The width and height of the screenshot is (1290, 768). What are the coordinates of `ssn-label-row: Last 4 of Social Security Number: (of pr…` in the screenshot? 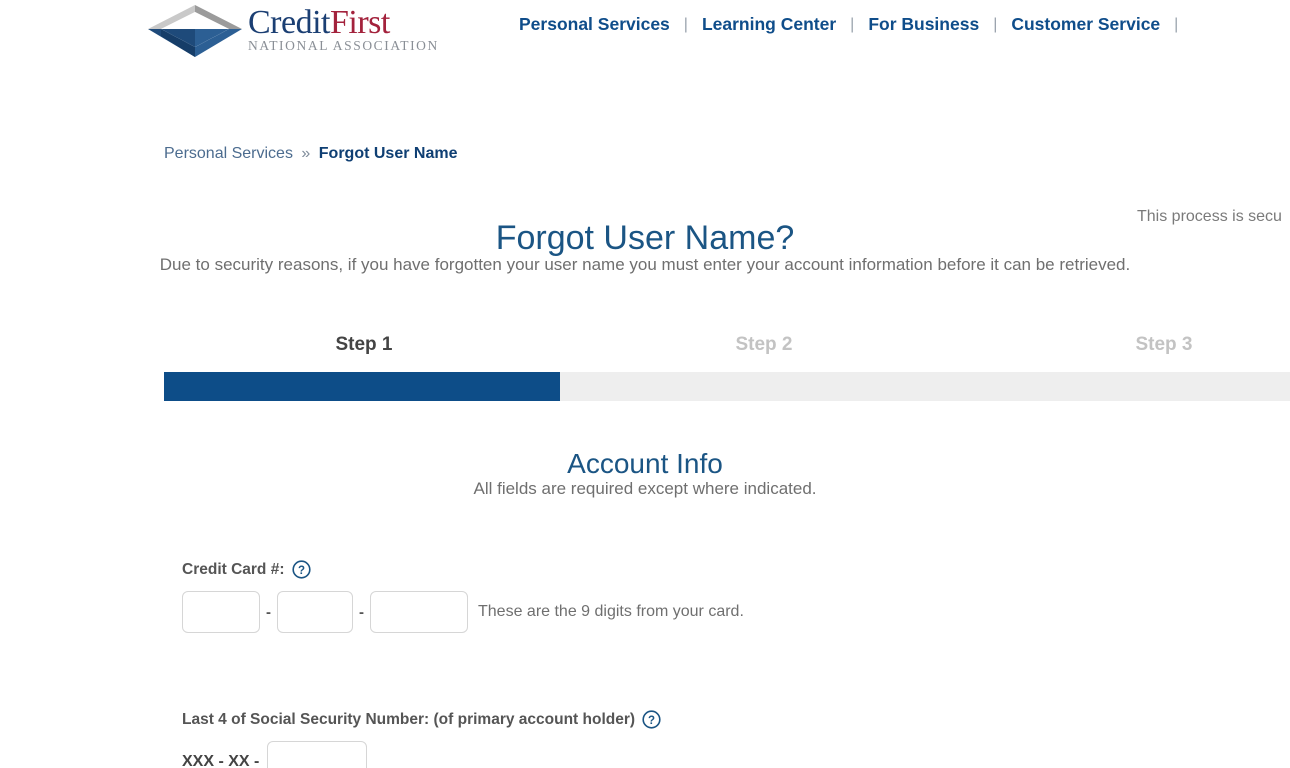 It's located at (421, 719).